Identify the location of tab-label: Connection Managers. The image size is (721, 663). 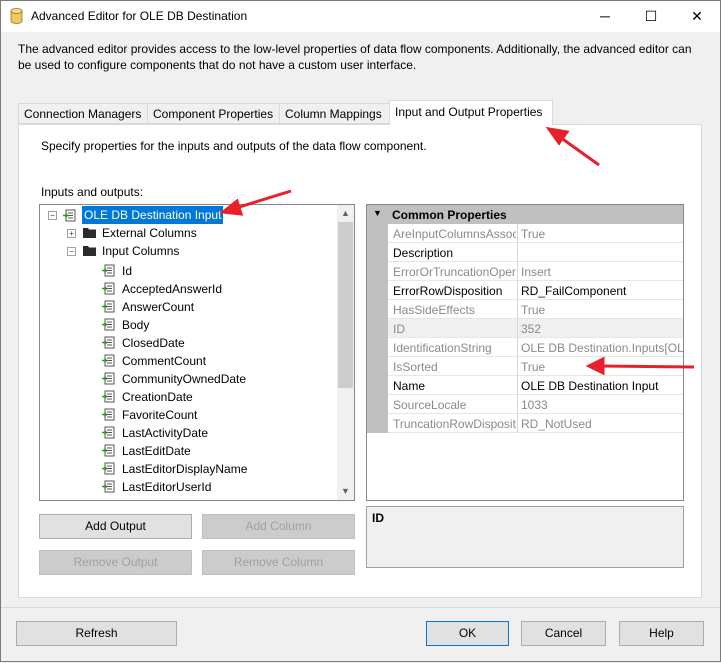
(83, 114).